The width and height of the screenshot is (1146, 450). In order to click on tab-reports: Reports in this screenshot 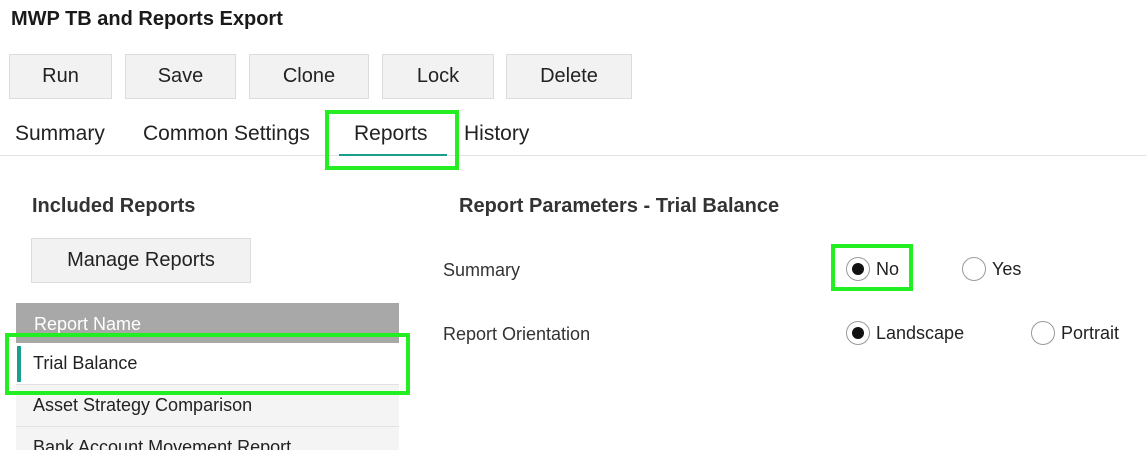, I will do `click(391, 134)`.